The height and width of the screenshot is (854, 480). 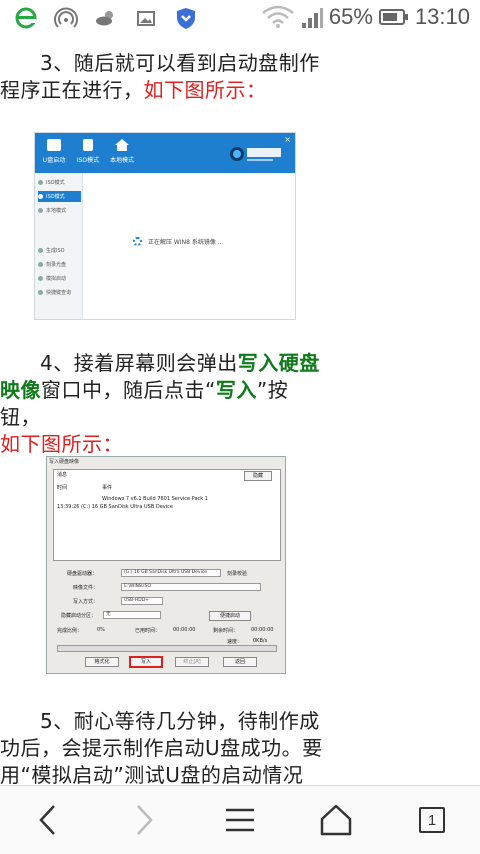 What do you see at coordinates (142, 601) in the screenshot?
I see `write-mode-select: USB-HDD+` at bounding box center [142, 601].